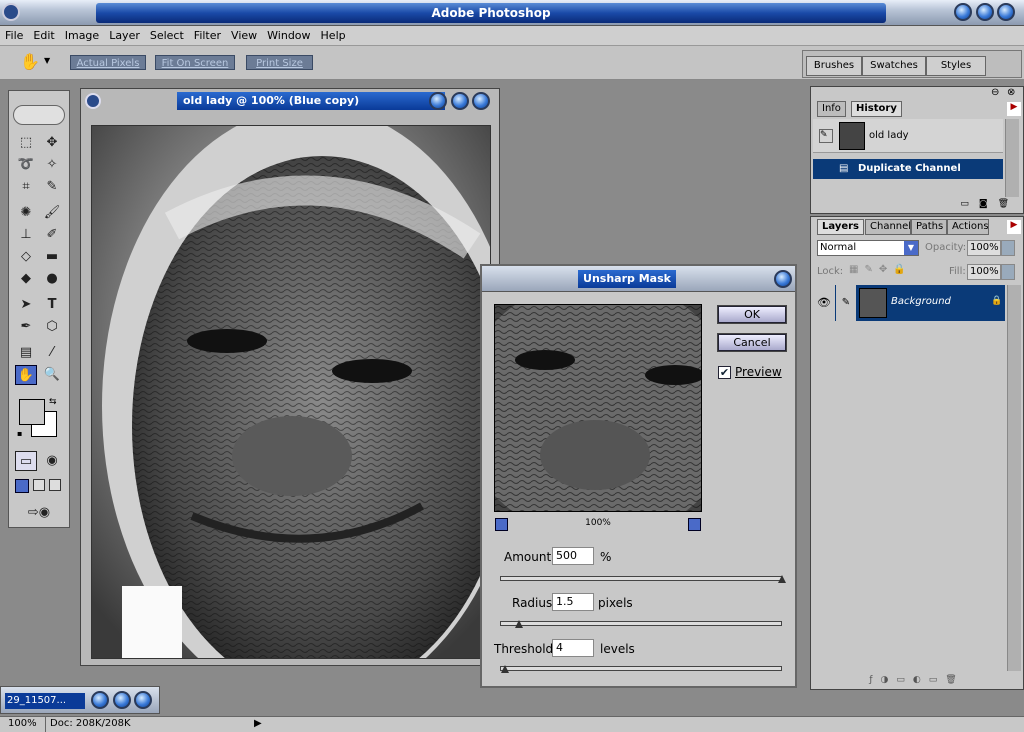  I want to click on pen-tool-icon: ✒, so click(26, 327).